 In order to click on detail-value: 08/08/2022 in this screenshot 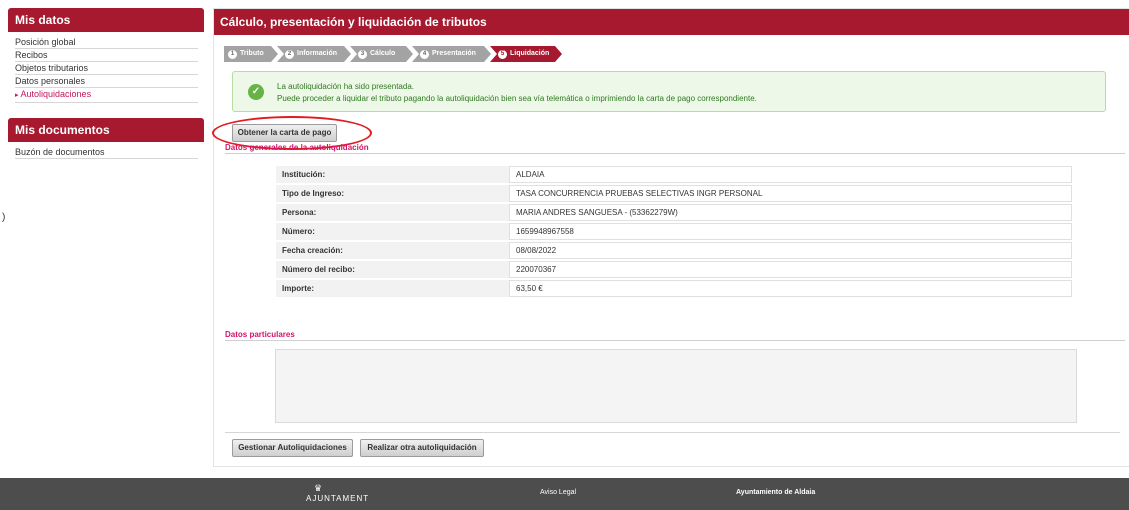, I will do `click(790, 250)`.